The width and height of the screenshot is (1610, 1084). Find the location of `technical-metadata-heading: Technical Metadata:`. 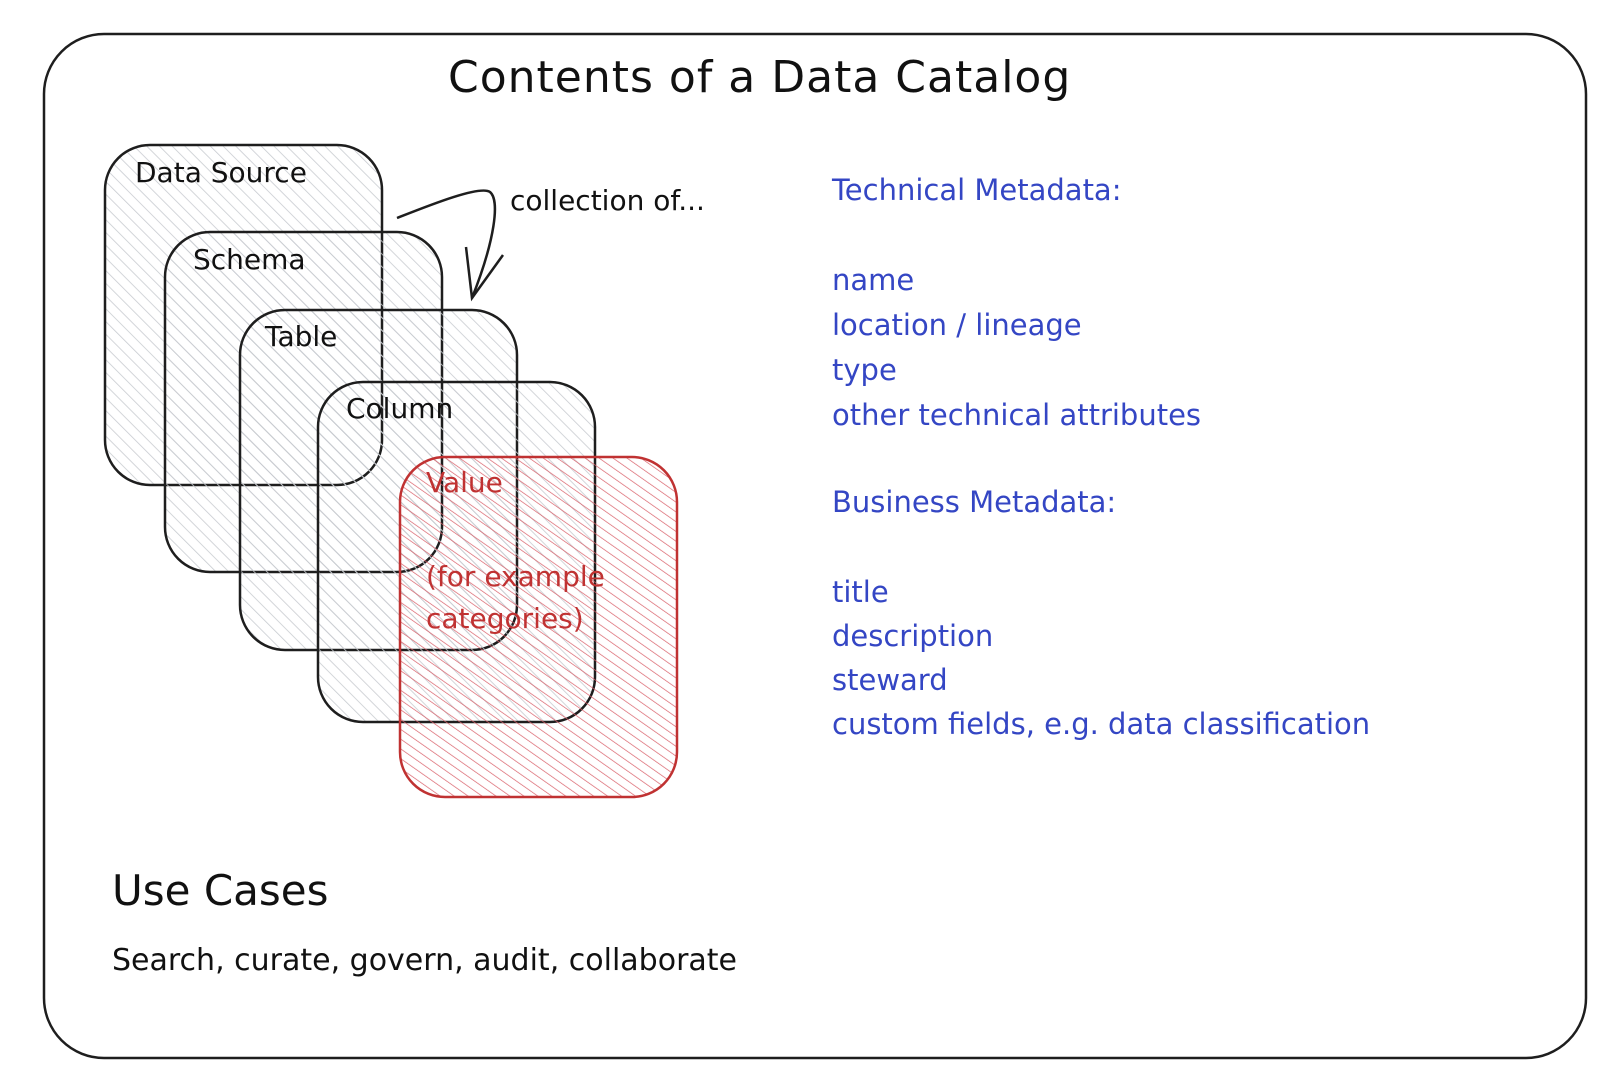

technical-metadata-heading: Technical Metadata: is located at coordinates (977, 190).